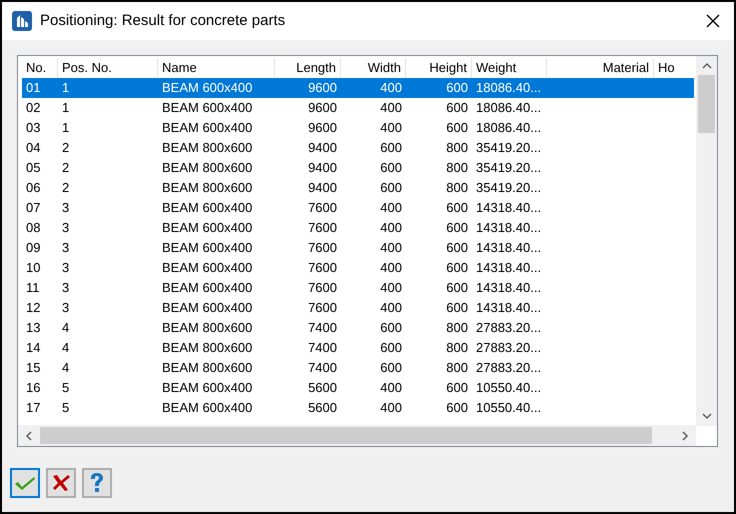 The height and width of the screenshot is (514, 736). I want to click on cross-icon, so click(61, 483).